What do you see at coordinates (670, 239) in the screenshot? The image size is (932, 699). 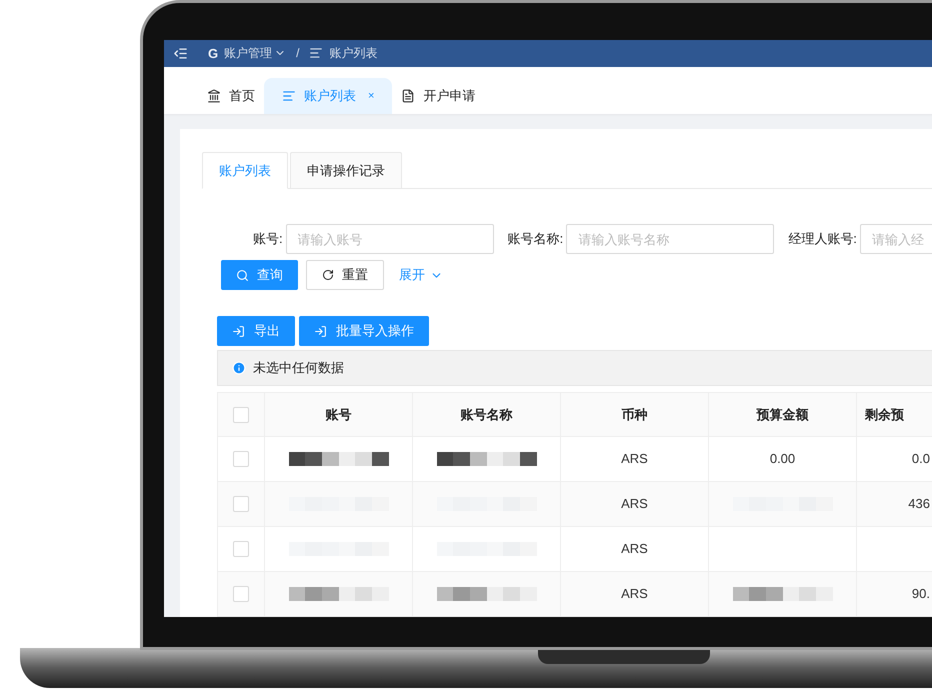 I see `text-input: 请输入账号名称` at bounding box center [670, 239].